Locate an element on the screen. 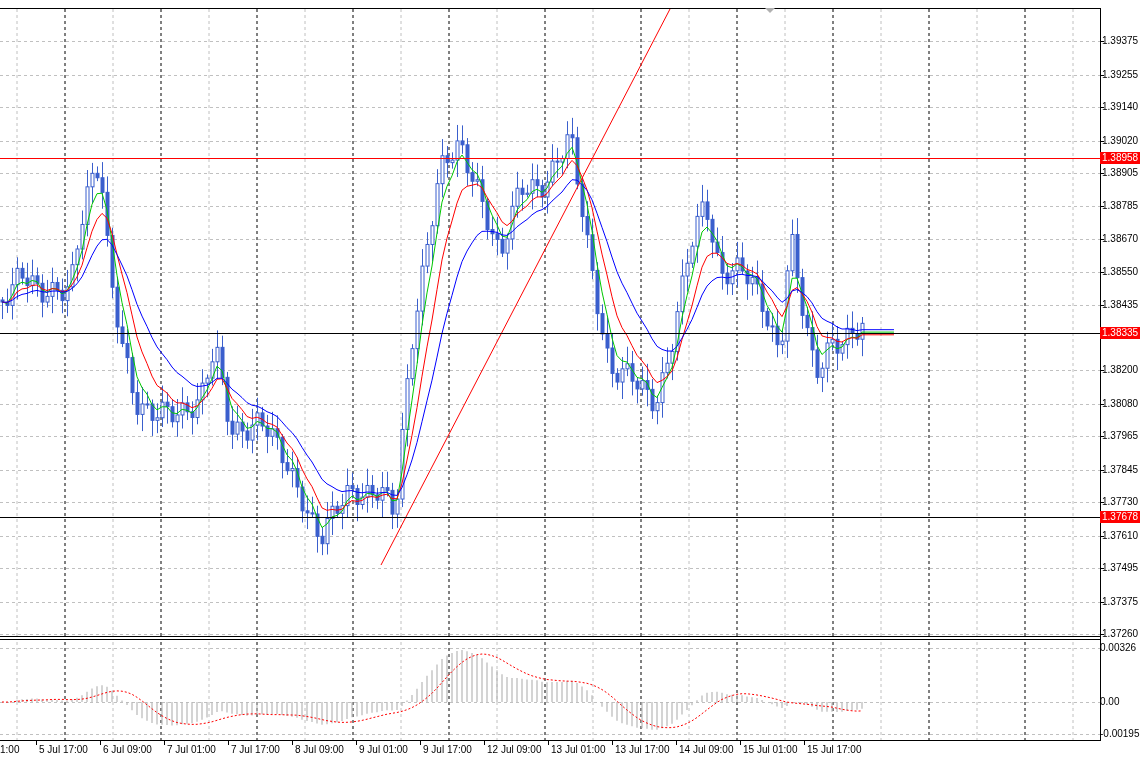  time-label: 7 Jul 17:00 is located at coordinates (255, 750).